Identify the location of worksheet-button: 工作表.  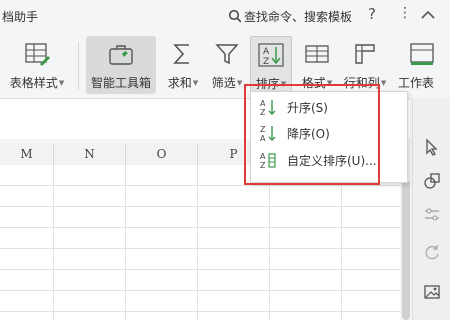
(422, 65).